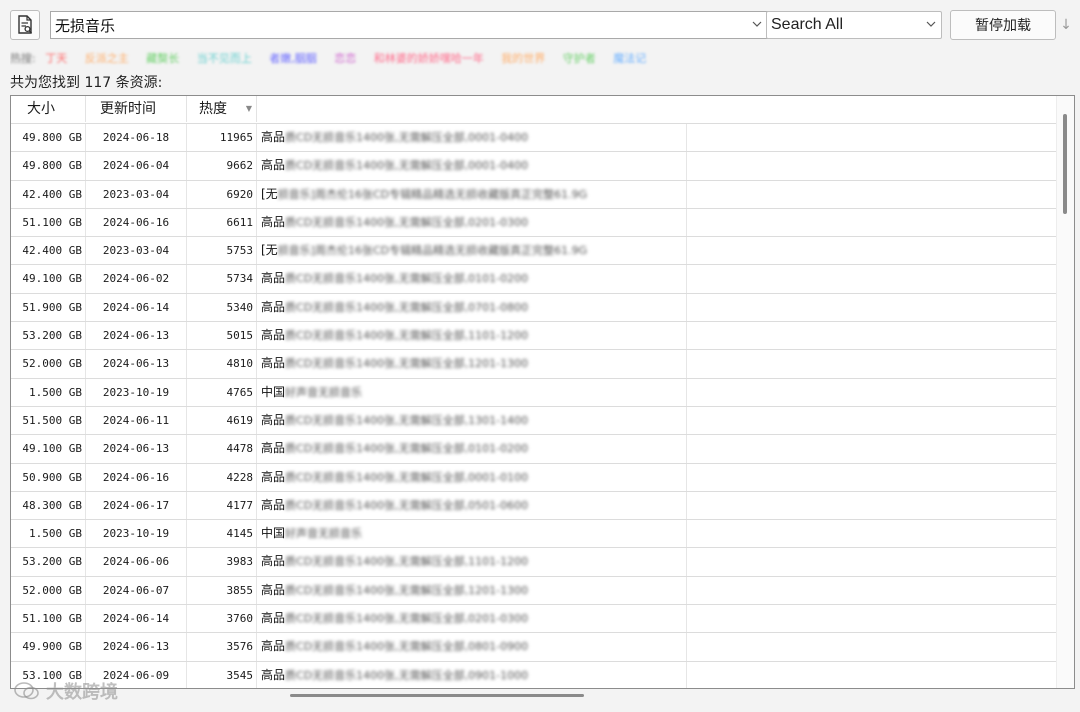 The width and height of the screenshot is (1080, 712). Describe the element at coordinates (222, 619) in the screenshot. I see `cell-heat: 3760` at that location.